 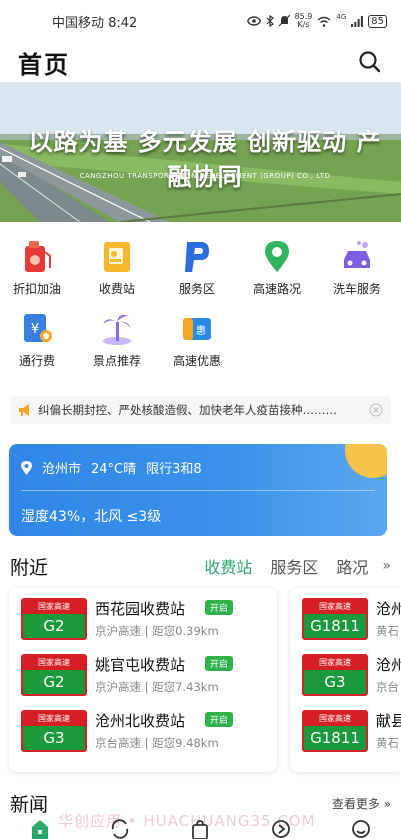 What do you see at coordinates (335, 626) in the screenshot?
I see `highway-code: G1811` at bounding box center [335, 626].